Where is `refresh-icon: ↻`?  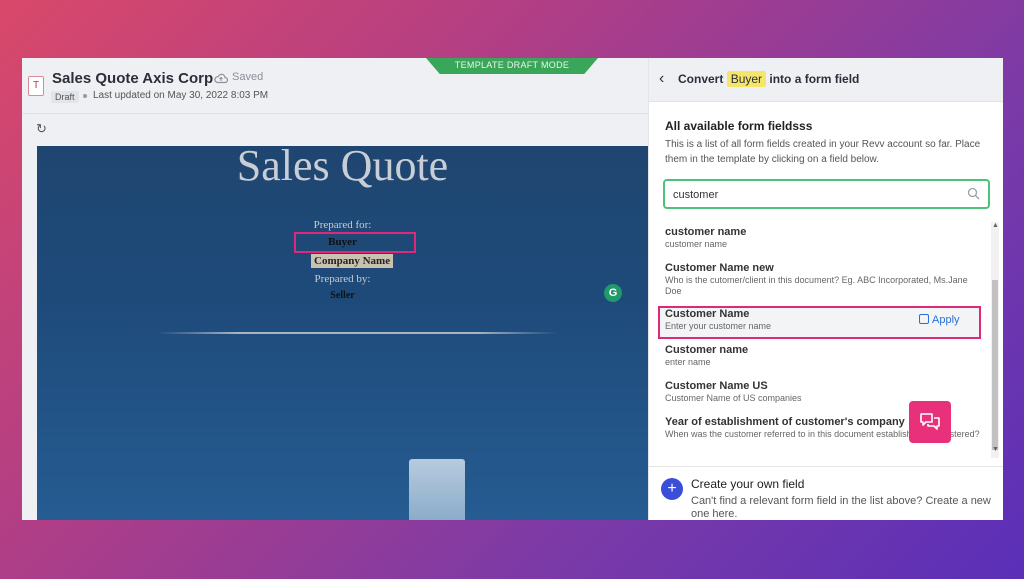
refresh-icon: ↻ is located at coordinates (43, 129).